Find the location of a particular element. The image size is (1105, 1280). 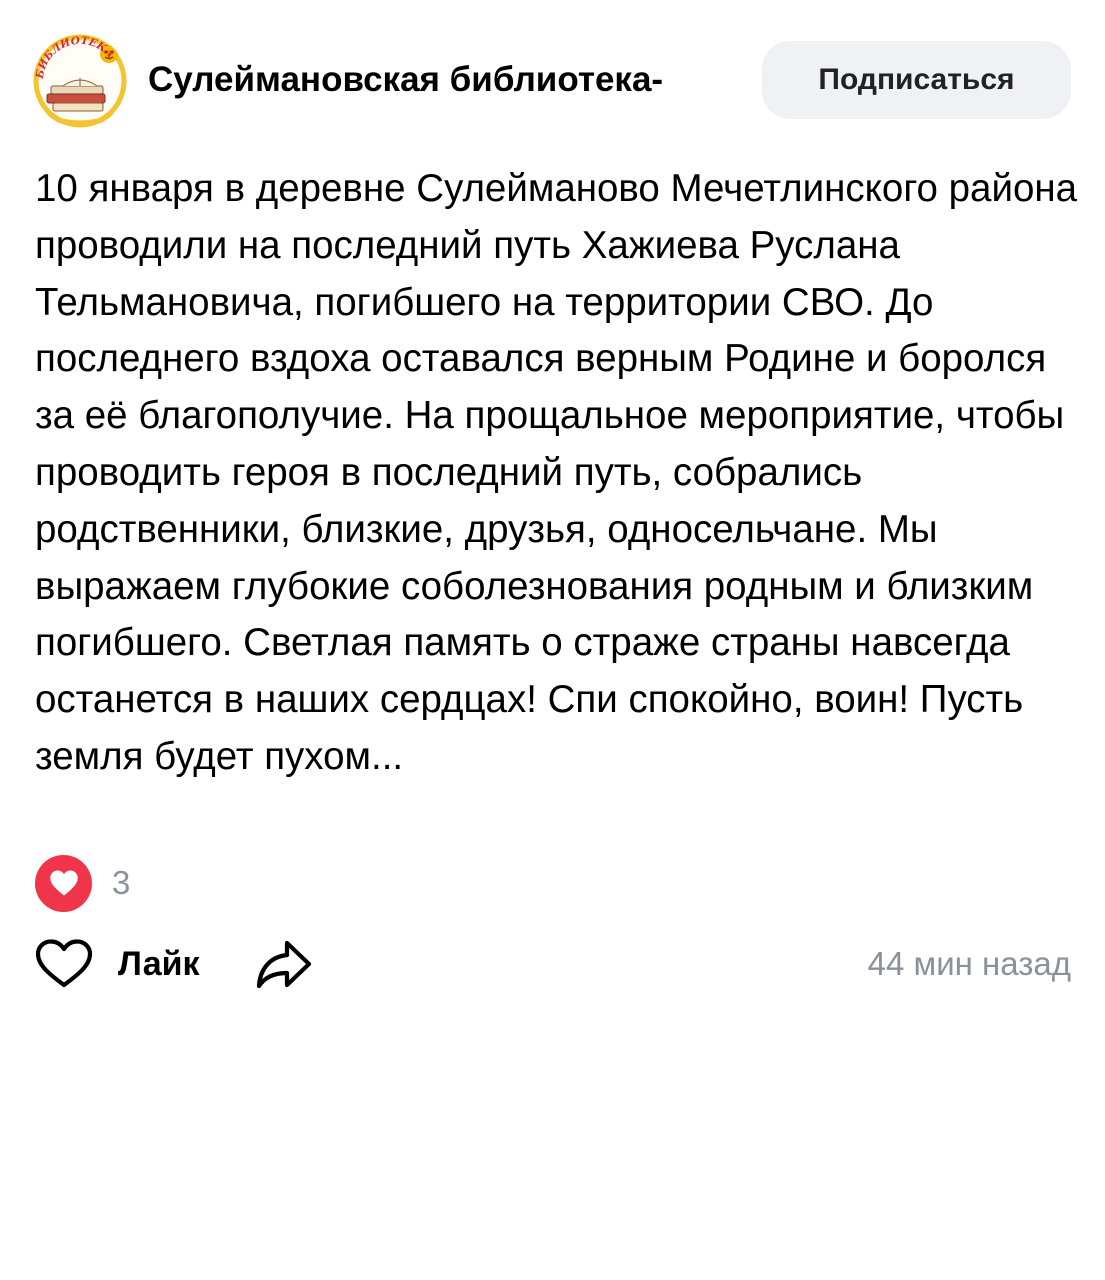

subscribe-button: Подписаться is located at coordinates (916, 80).